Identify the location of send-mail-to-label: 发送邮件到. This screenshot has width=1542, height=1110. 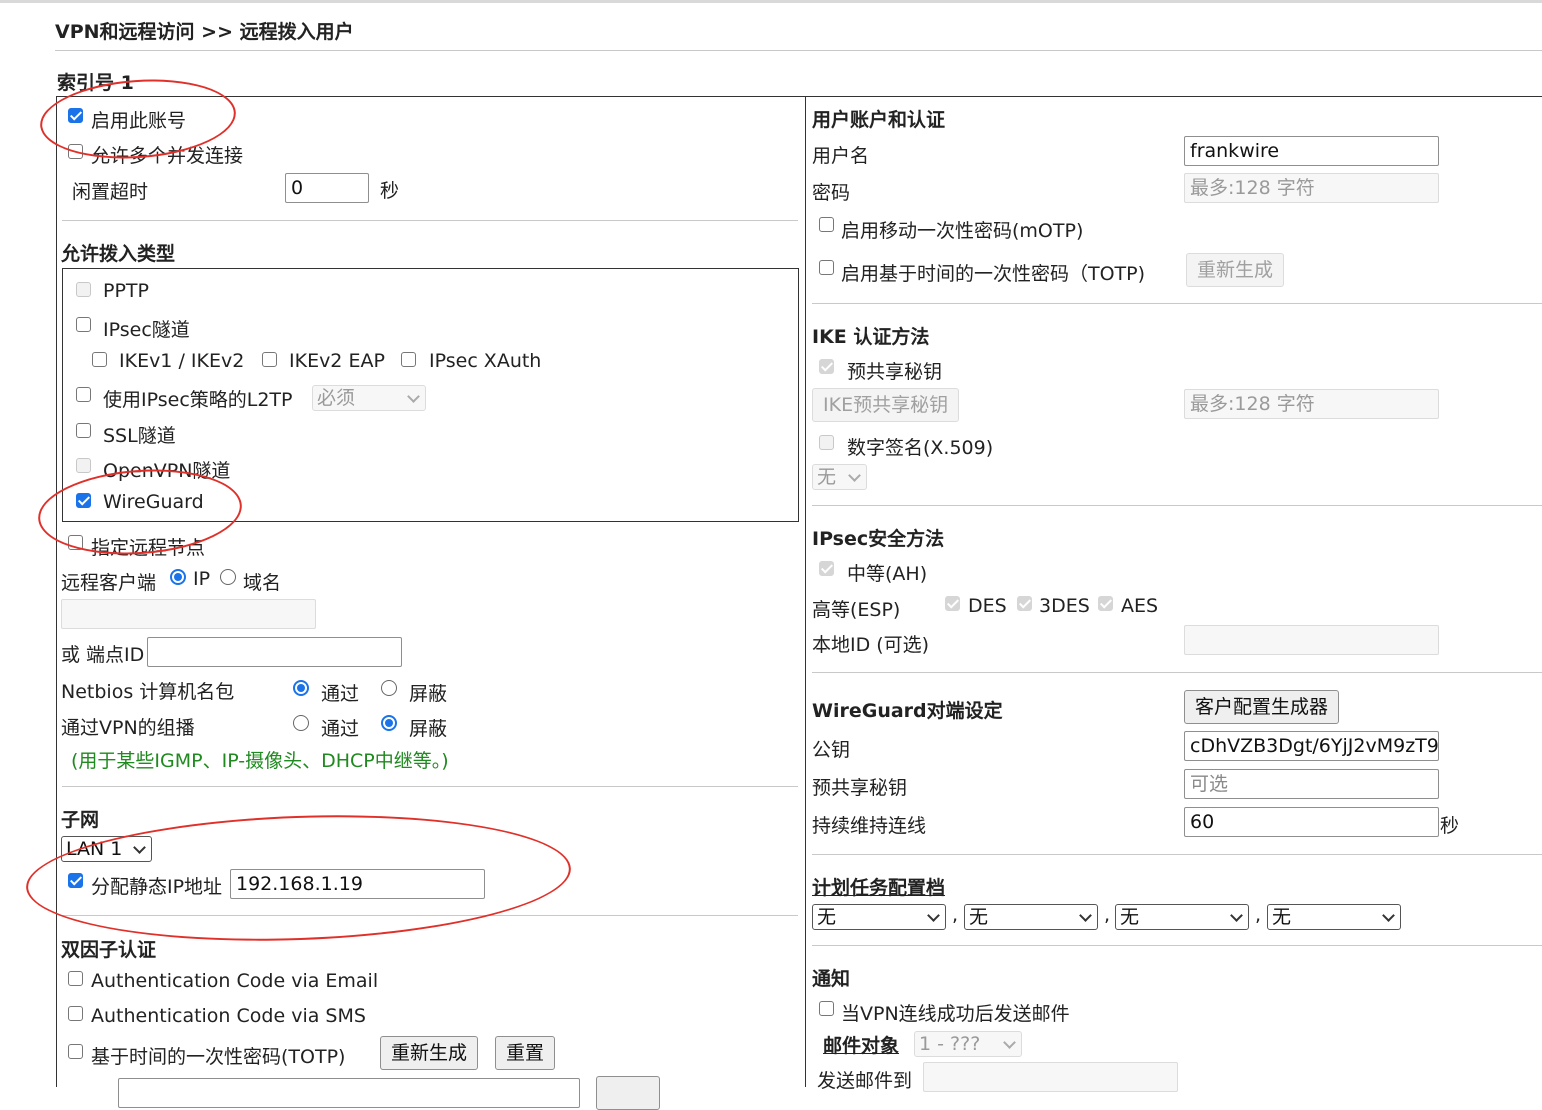
(865, 1081).